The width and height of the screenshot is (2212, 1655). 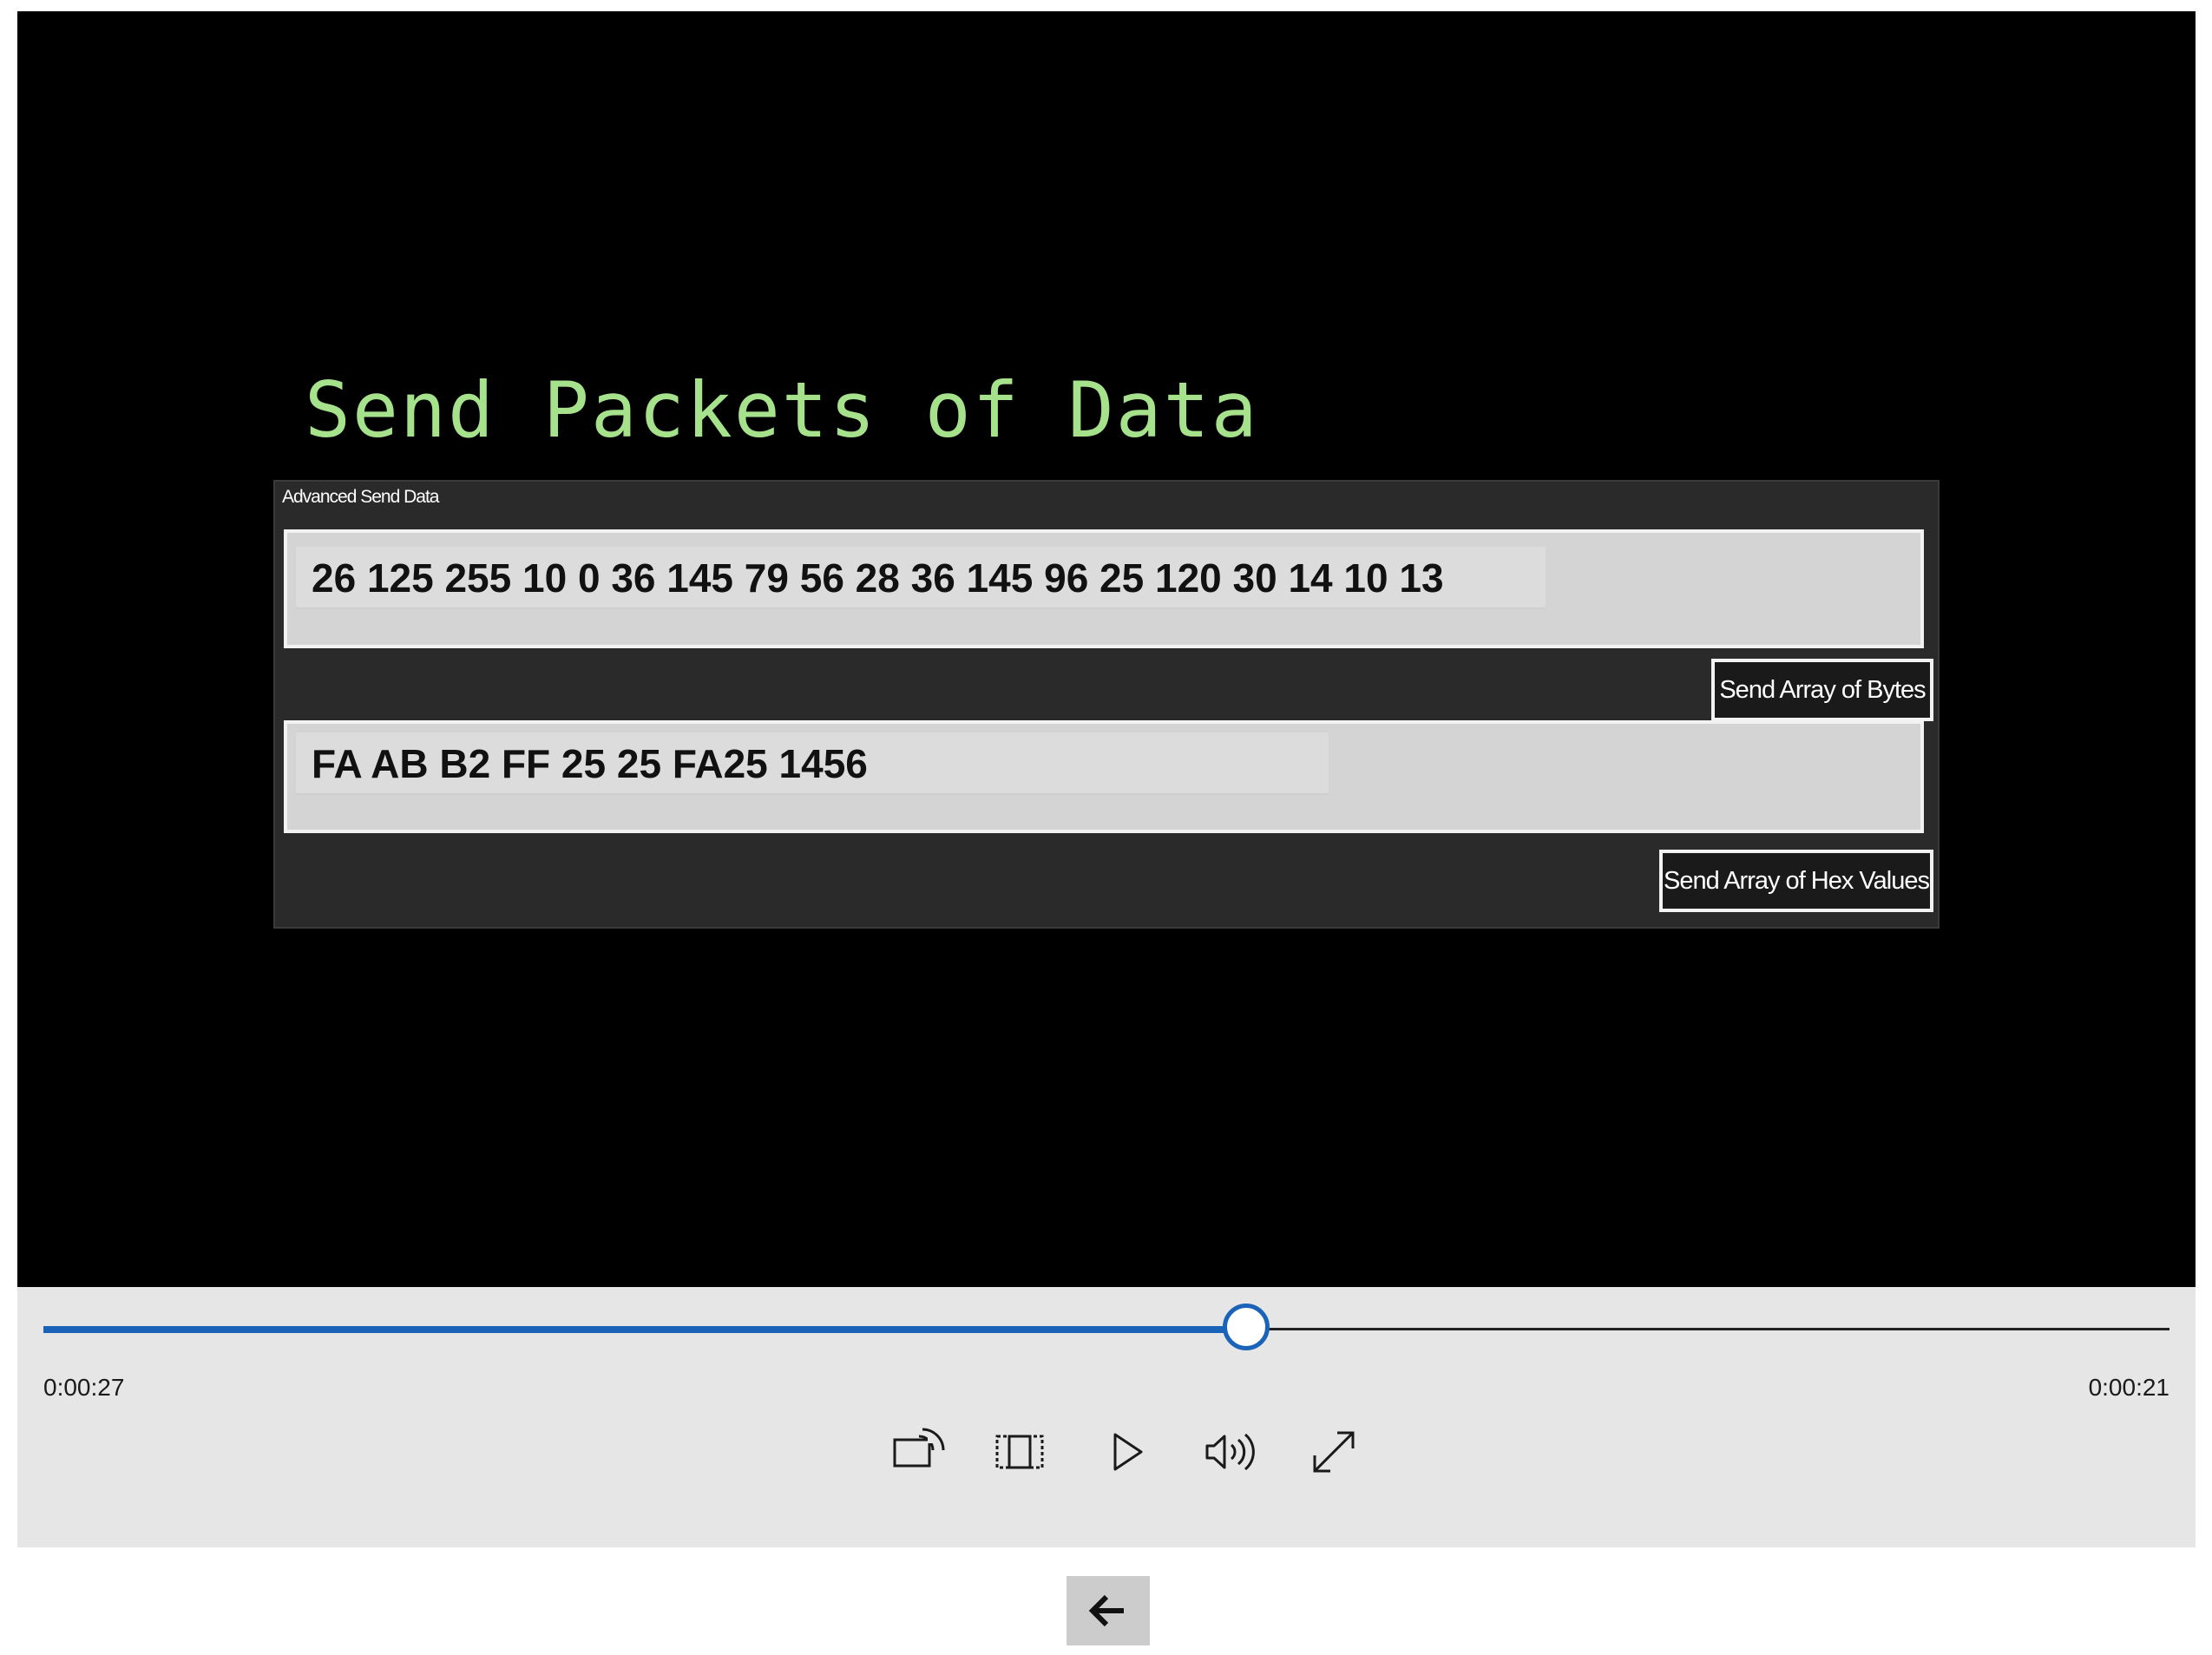 I want to click on cast-to-device-button, so click(x=915, y=1452).